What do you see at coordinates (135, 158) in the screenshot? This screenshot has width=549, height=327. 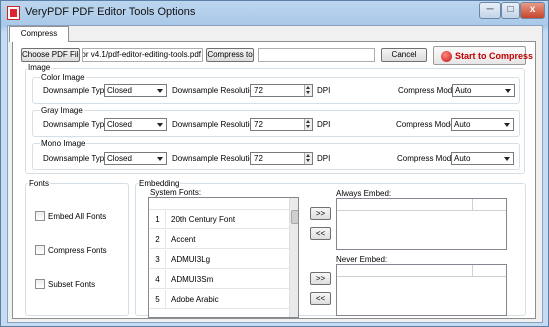 I see `mono-downsample-type-select: Closed` at bounding box center [135, 158].